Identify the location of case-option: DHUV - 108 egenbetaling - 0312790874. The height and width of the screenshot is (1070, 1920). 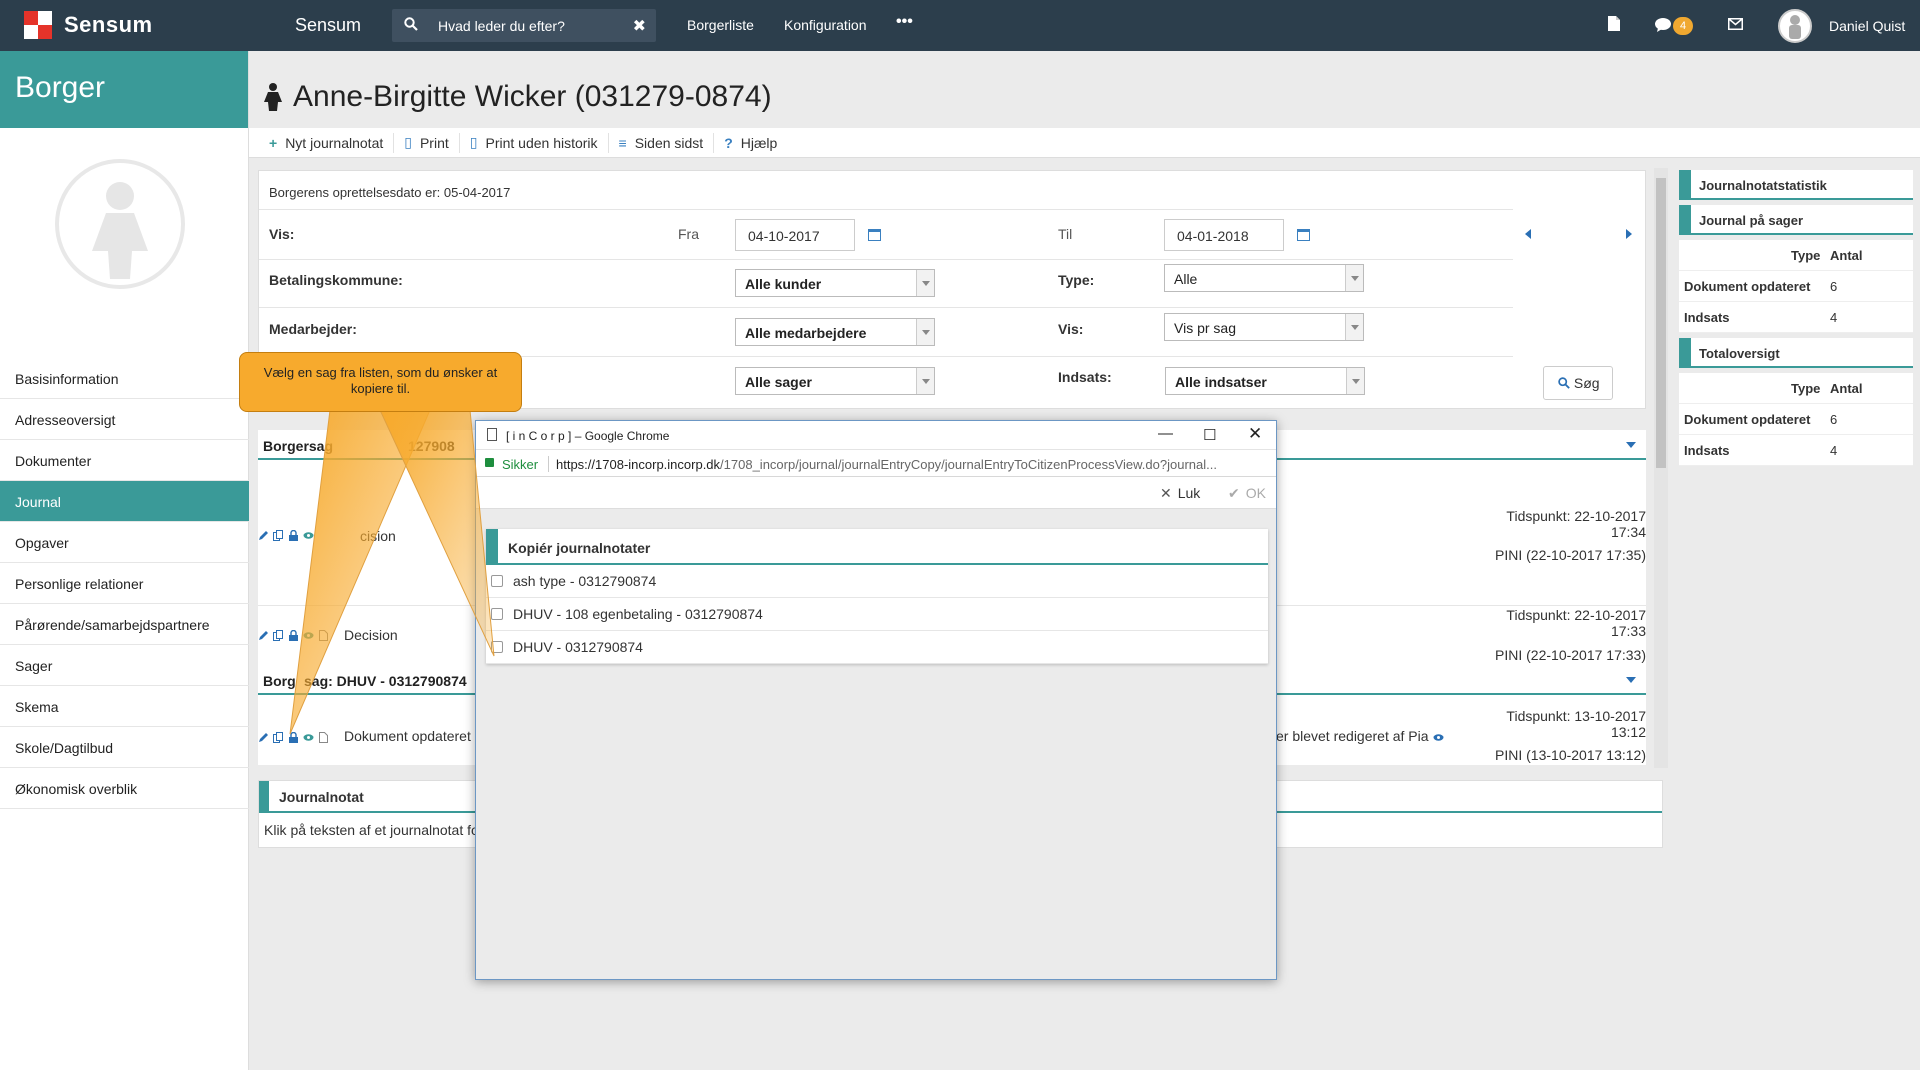
(877, 614).